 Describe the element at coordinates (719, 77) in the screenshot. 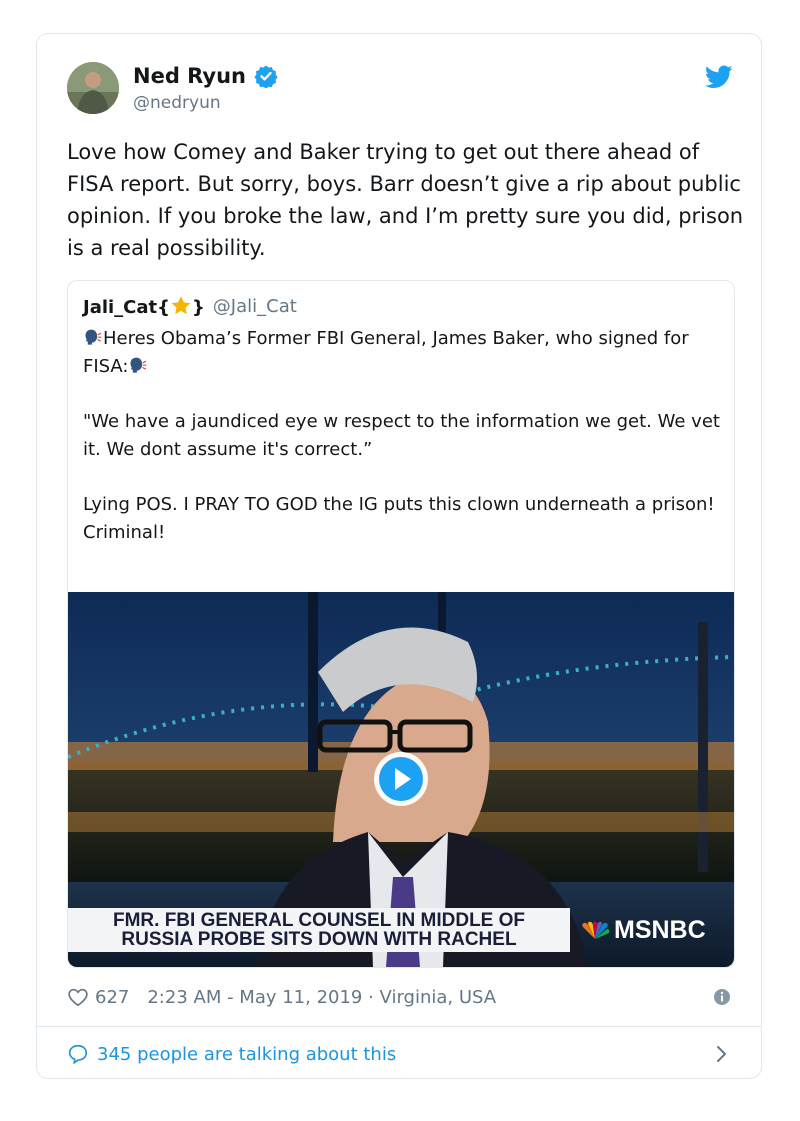

I see `twitter-bird-icon` at that location.